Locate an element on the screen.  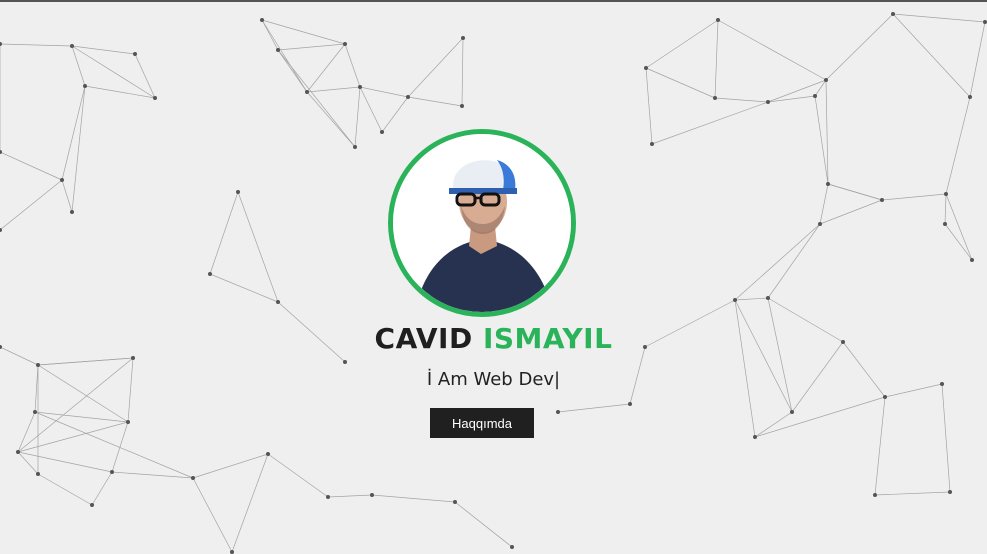
last-name: ISMAYIL is located at coordinates (547, 338).